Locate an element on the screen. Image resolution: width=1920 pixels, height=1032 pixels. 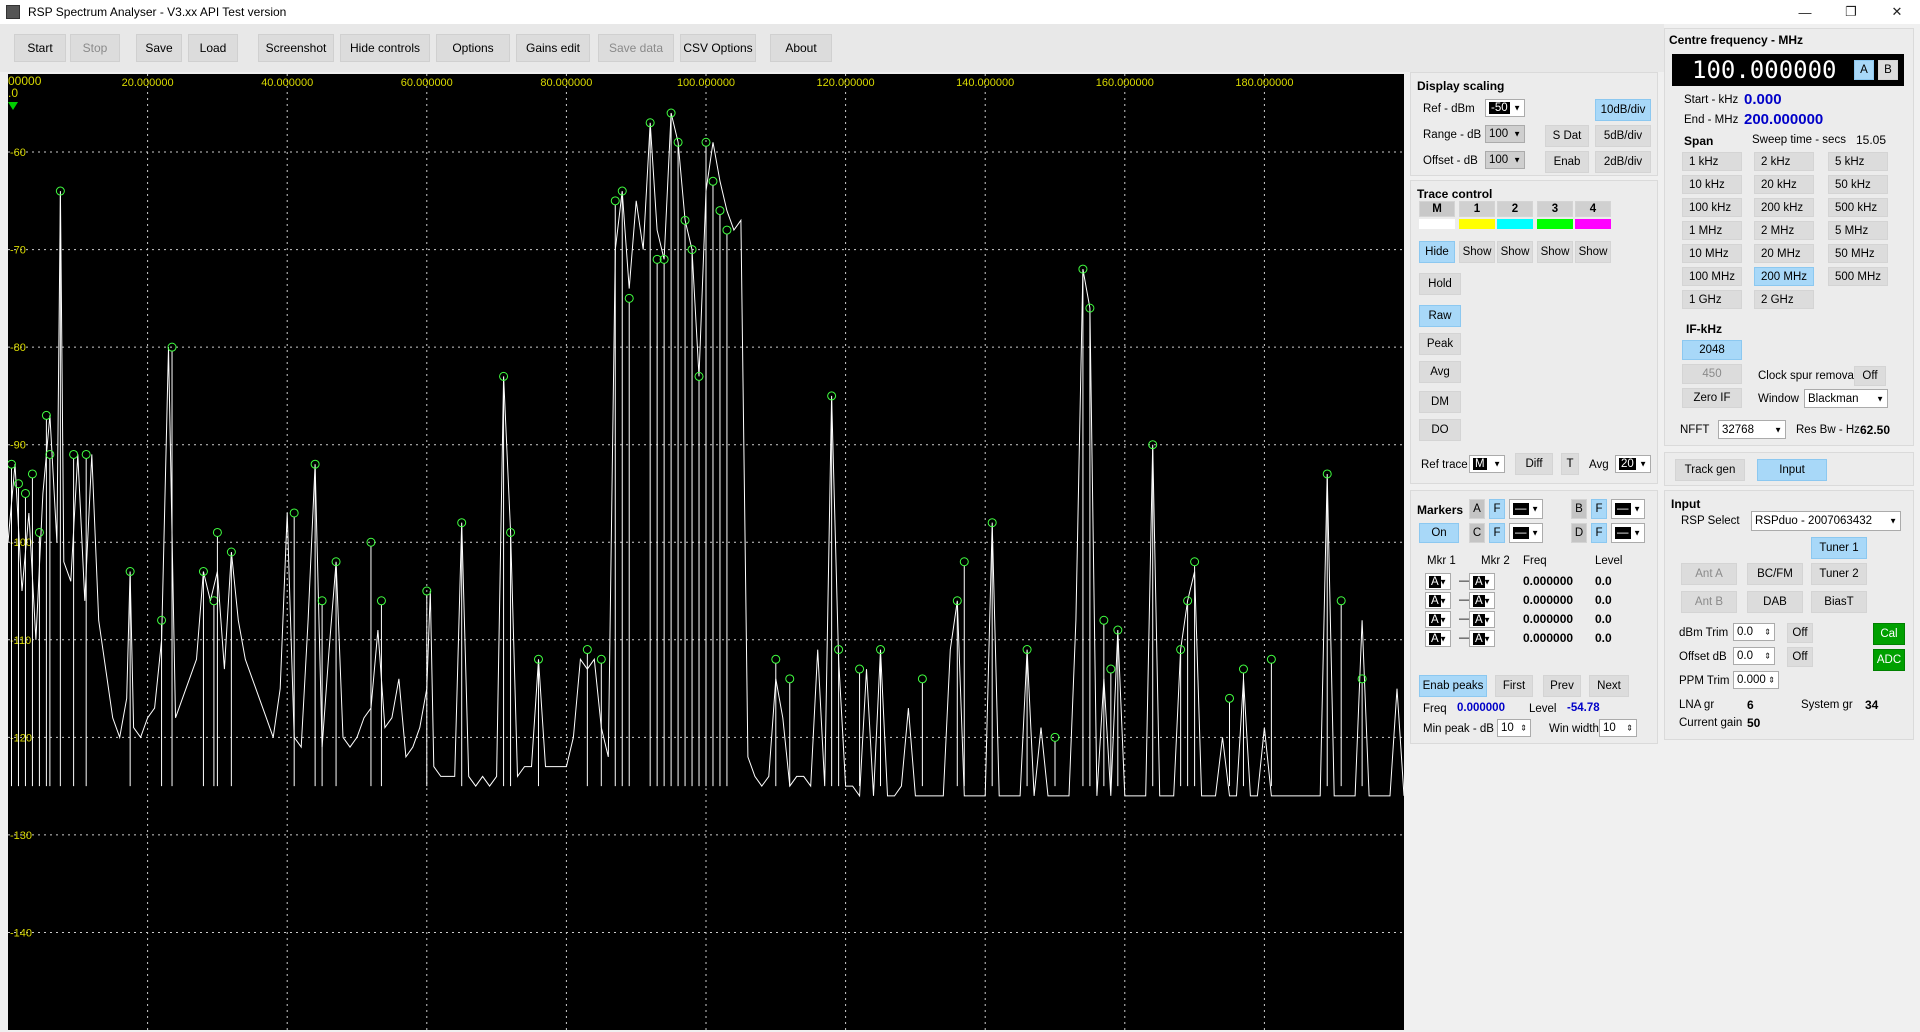
ref-trace-dropdown: M ▼ is located at coordinates (1487, 464).